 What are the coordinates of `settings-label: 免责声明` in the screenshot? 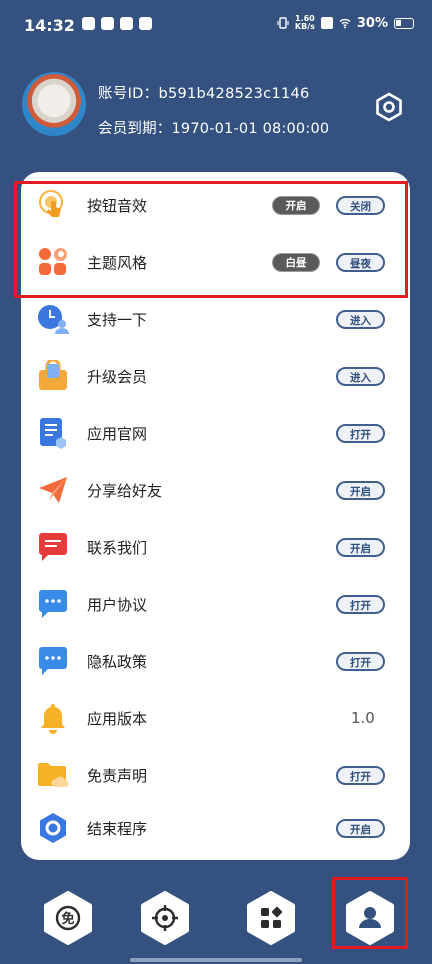 It's located at (117, 775).